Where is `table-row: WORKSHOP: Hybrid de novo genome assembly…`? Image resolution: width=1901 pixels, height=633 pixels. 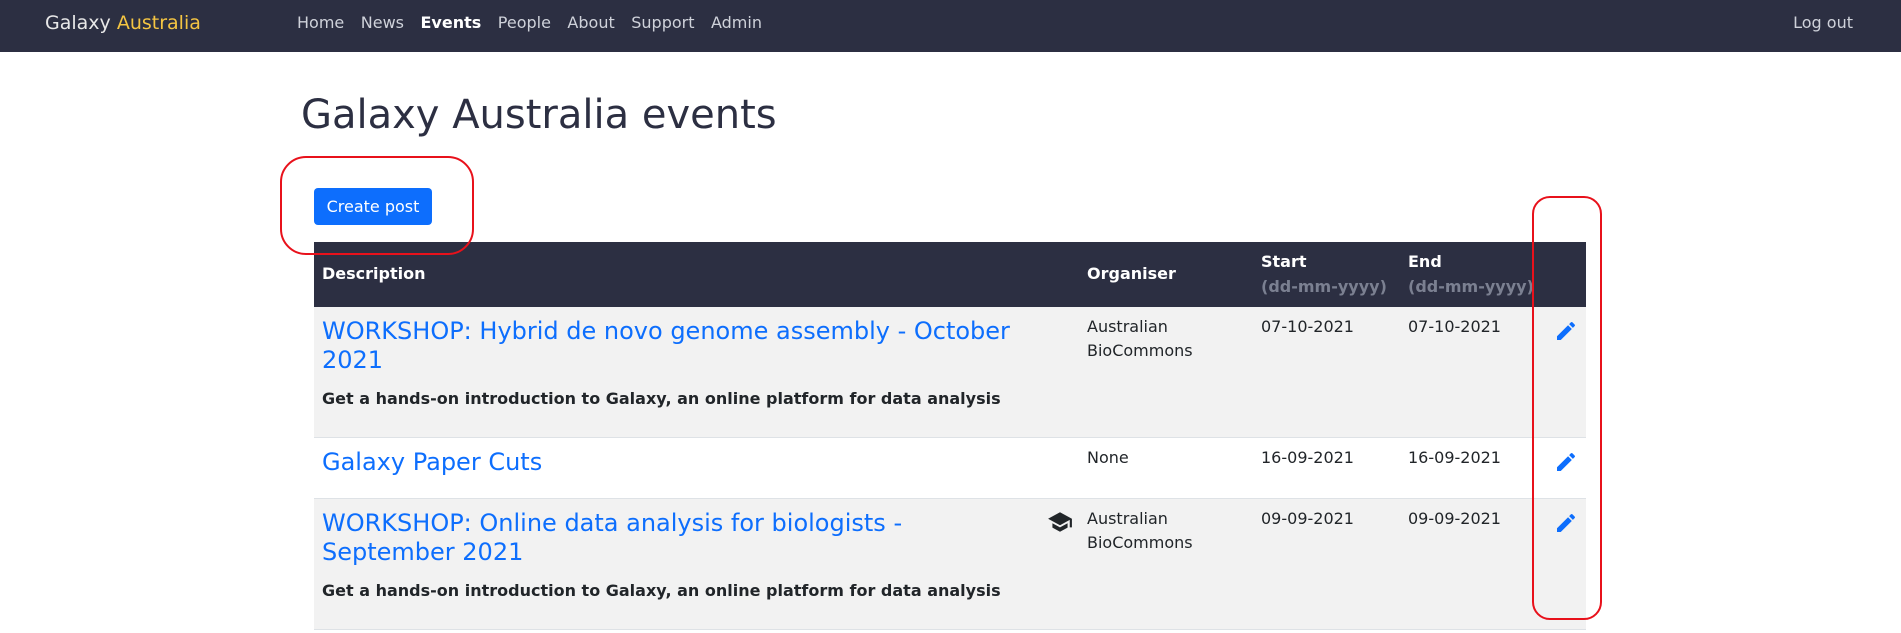 table-row: WORKSHOP: Hybrid de novo genome assembly… is located at coordinates (950, 372).